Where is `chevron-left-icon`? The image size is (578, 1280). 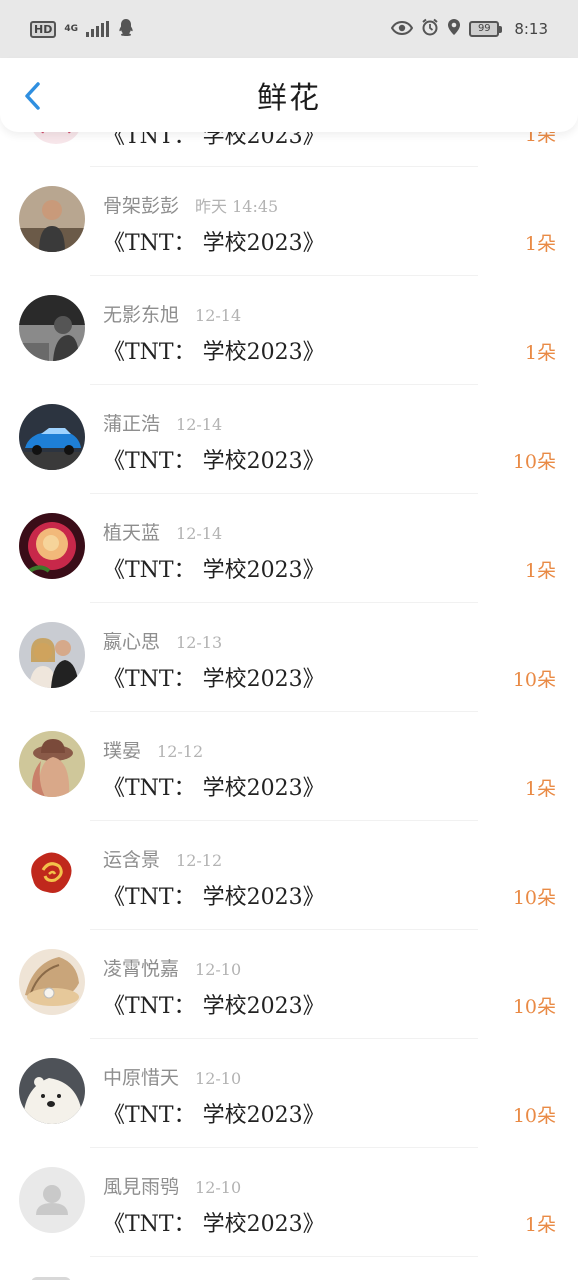 chevron-left-icon is located at coordinates (32, 96).